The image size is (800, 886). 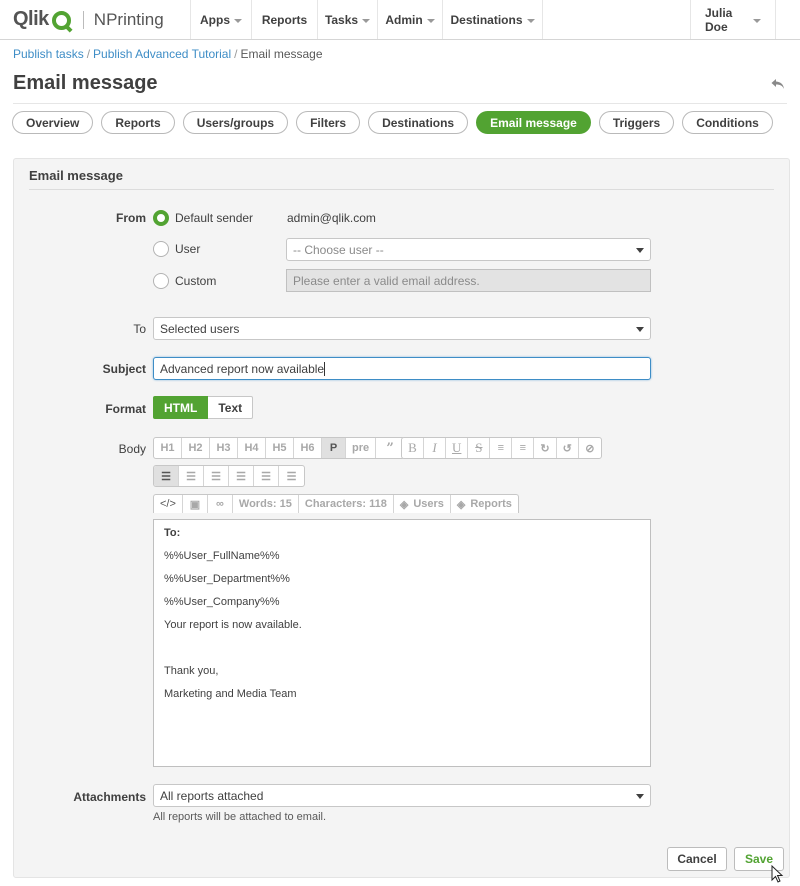 I want to click on breadcrumb-current: Email message, so click(x=281, y=54).